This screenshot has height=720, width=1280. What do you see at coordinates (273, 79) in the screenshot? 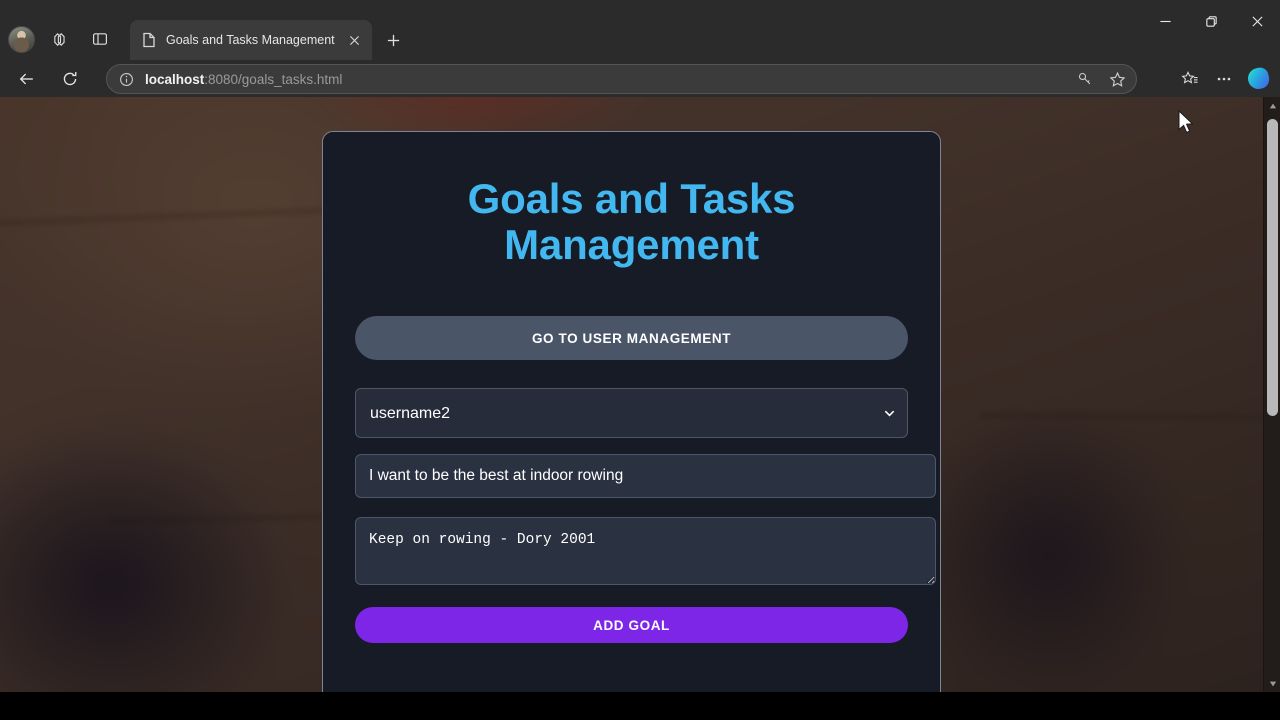
I see `url-path: :8080/goals_tasks.html` at bounding box center [273, 79].